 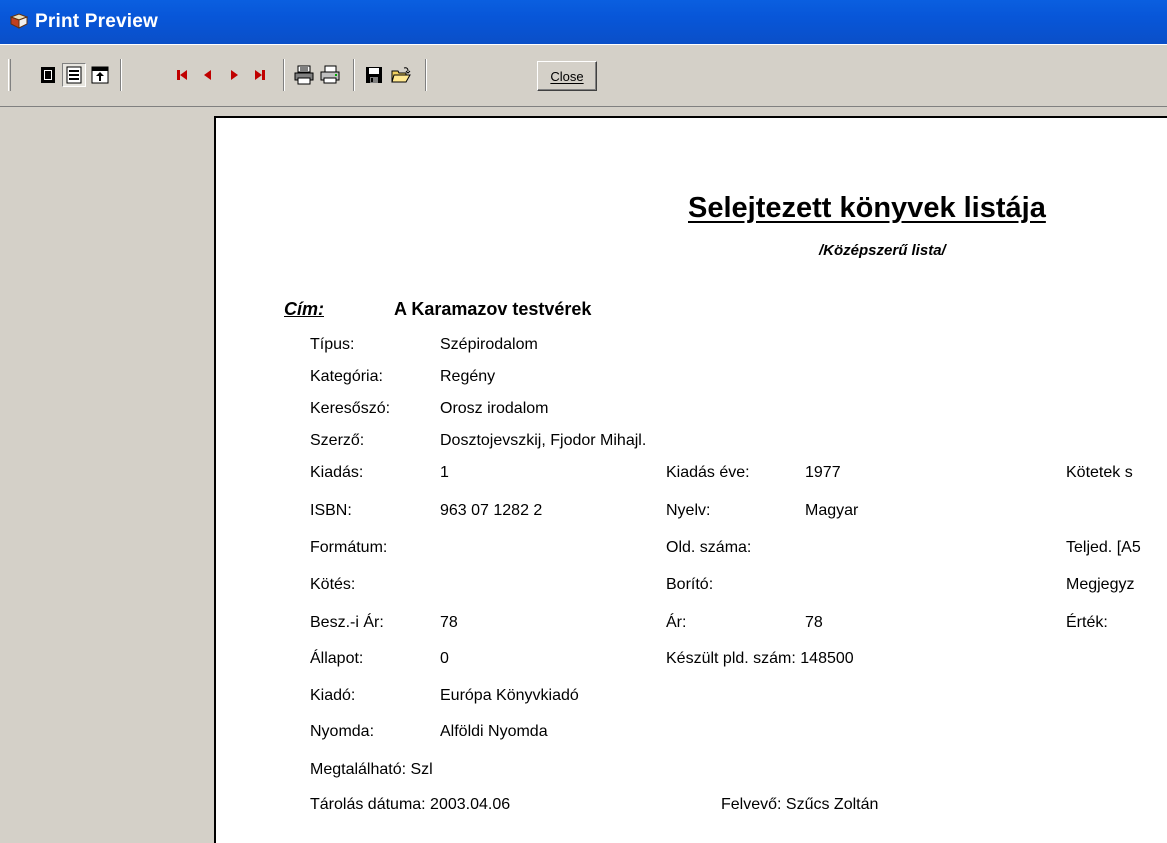 What do you see at coordinates (676, 622) in the screenshot?
I see `field-label-ar: Ár:` at bounding box center [676, 622].